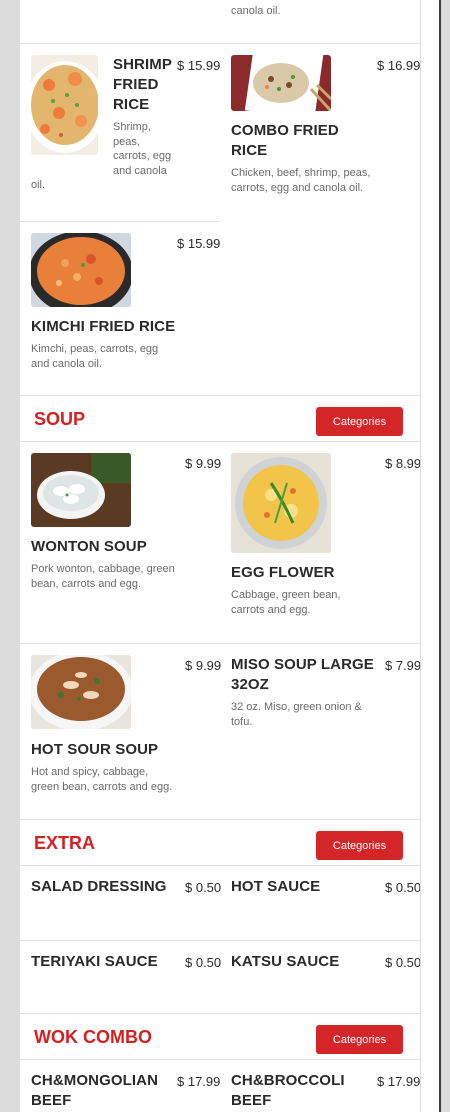 The image size is (450, 1112). Describe the element at coordinates (103, 326) in the screenshot. I see `item-name: KIMCHI FRIED RICE` at that location.